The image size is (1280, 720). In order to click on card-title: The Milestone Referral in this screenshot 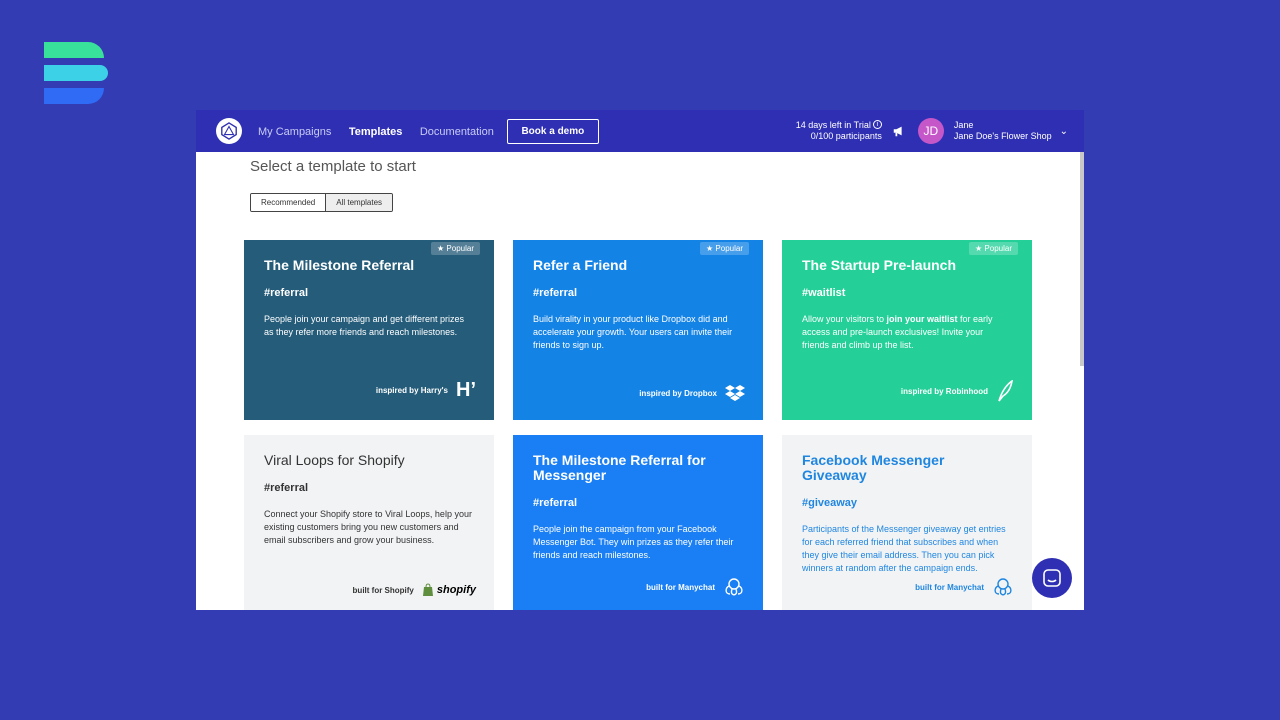, I will do `click(339, 265)`.